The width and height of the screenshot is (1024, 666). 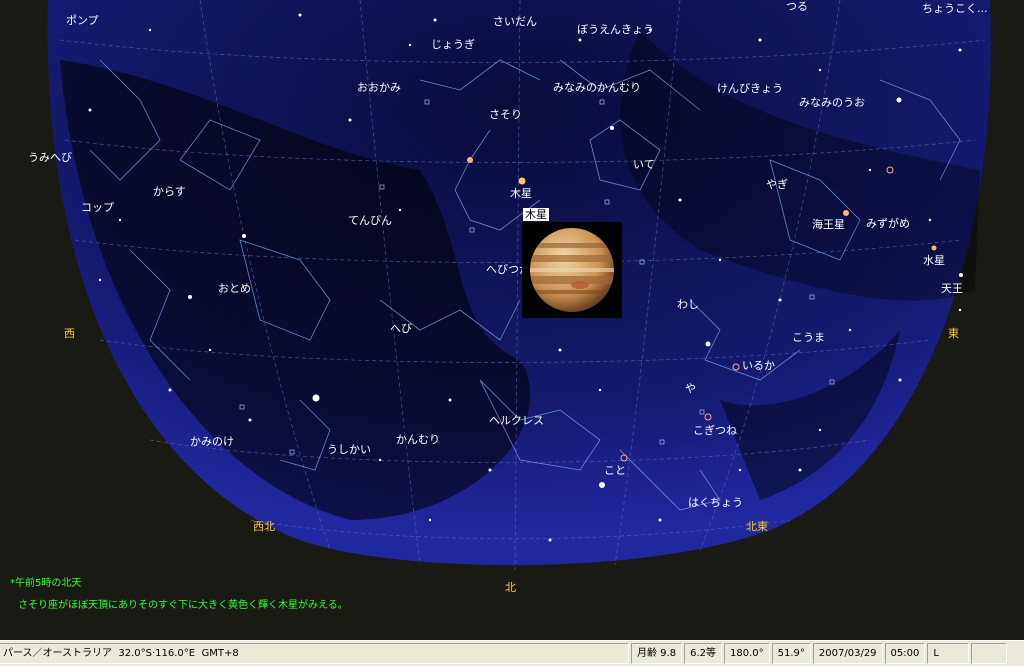 What do you see at coordinates (644, 164) in the screenshot?
I see `constellation-label: いて` at bounding box center [644, 164].